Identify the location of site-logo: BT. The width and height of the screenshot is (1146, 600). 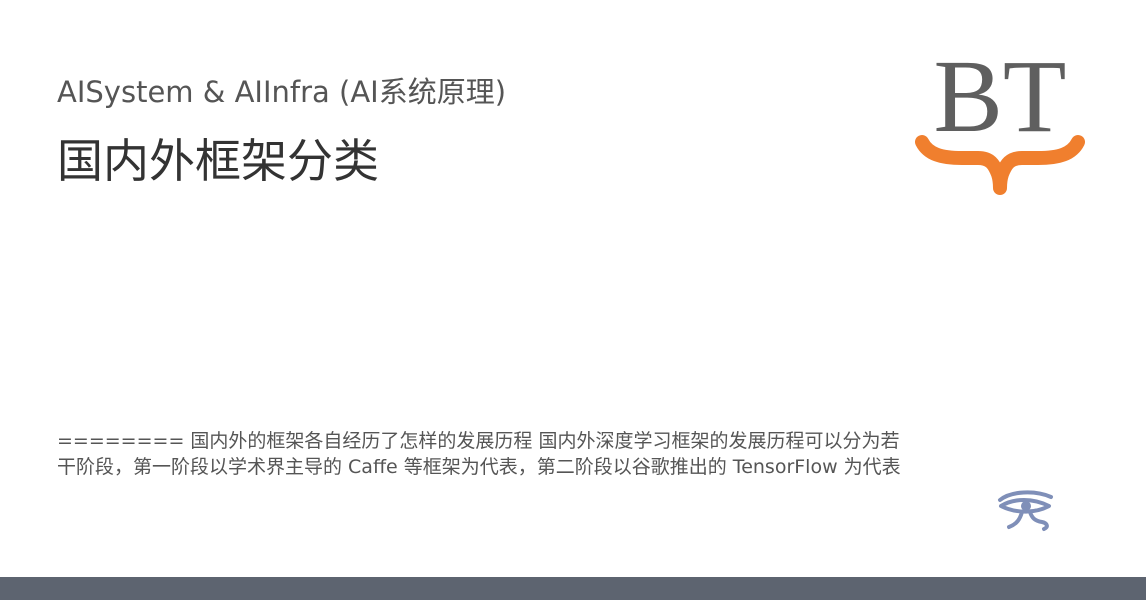
(1000, 120).